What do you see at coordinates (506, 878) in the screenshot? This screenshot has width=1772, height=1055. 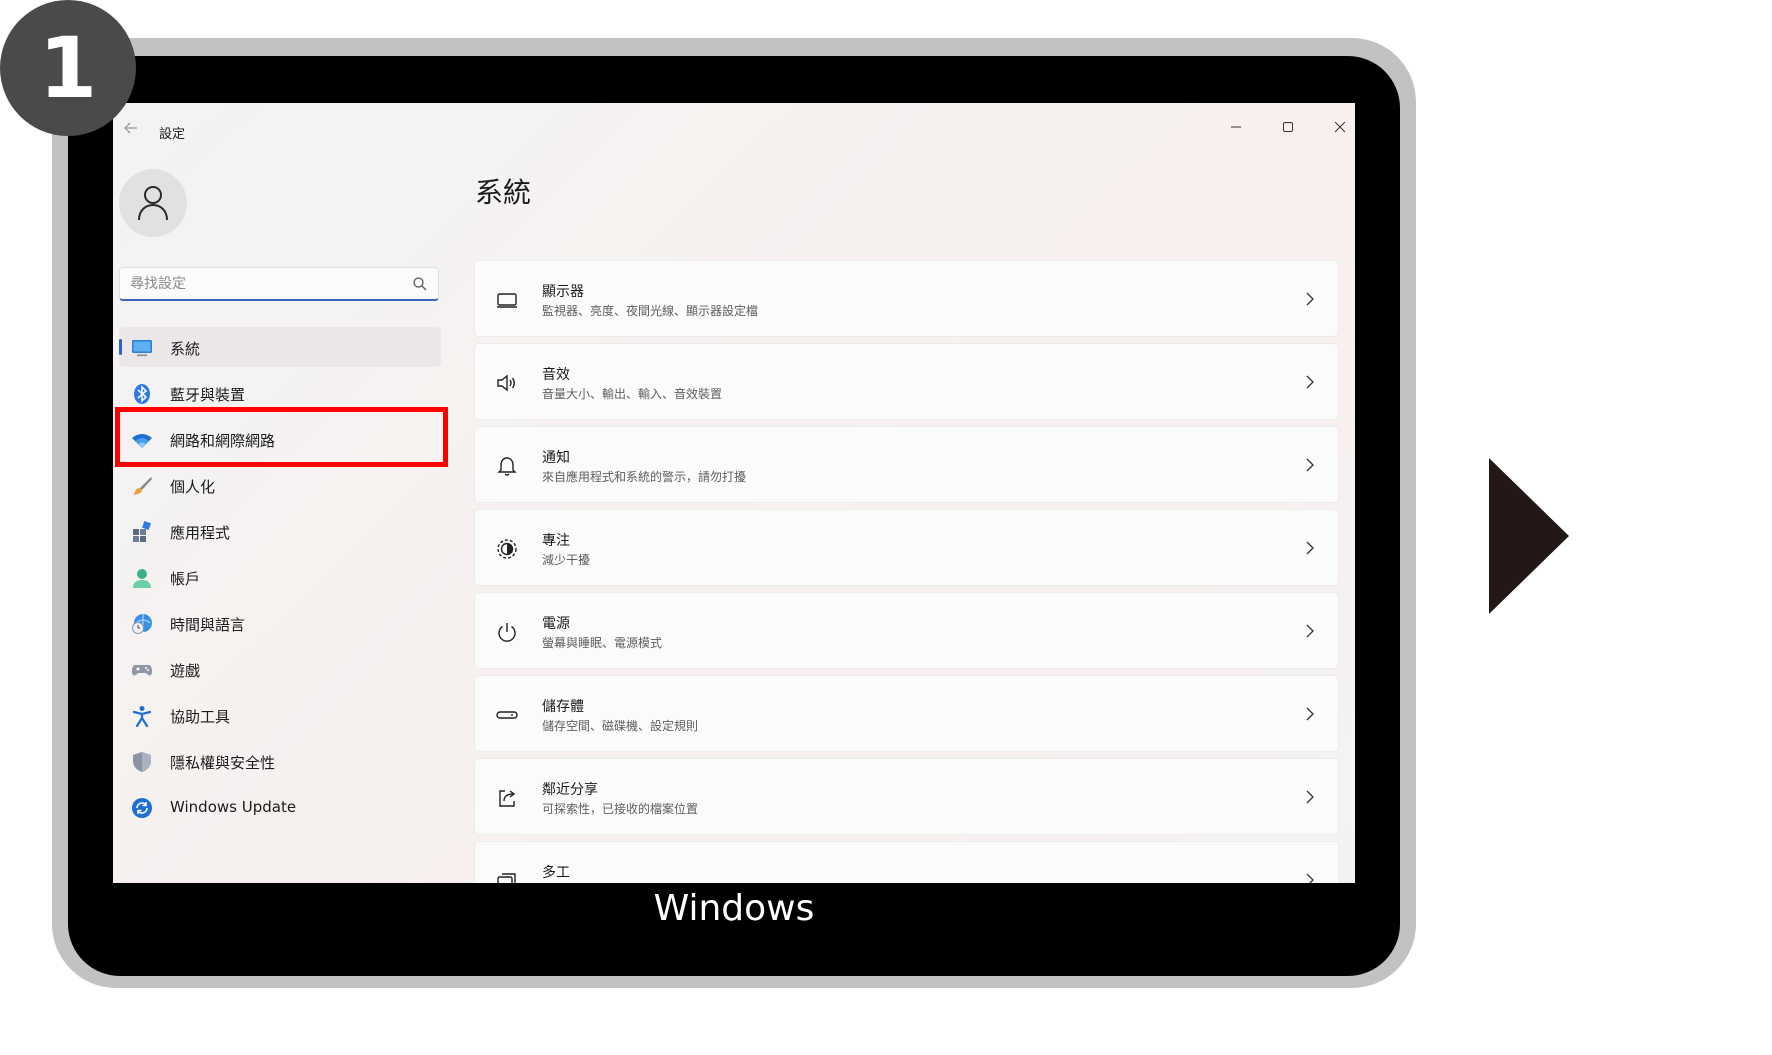 I see `multitask-icon` at bounding box center [506, 878].